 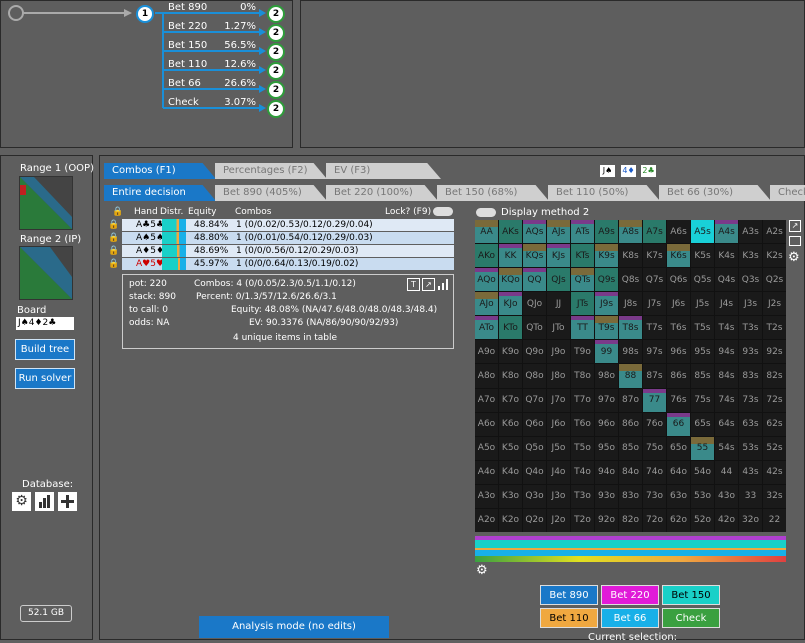 I want to click on hand-cell-53o: 53o, so click(x=702, y=496).